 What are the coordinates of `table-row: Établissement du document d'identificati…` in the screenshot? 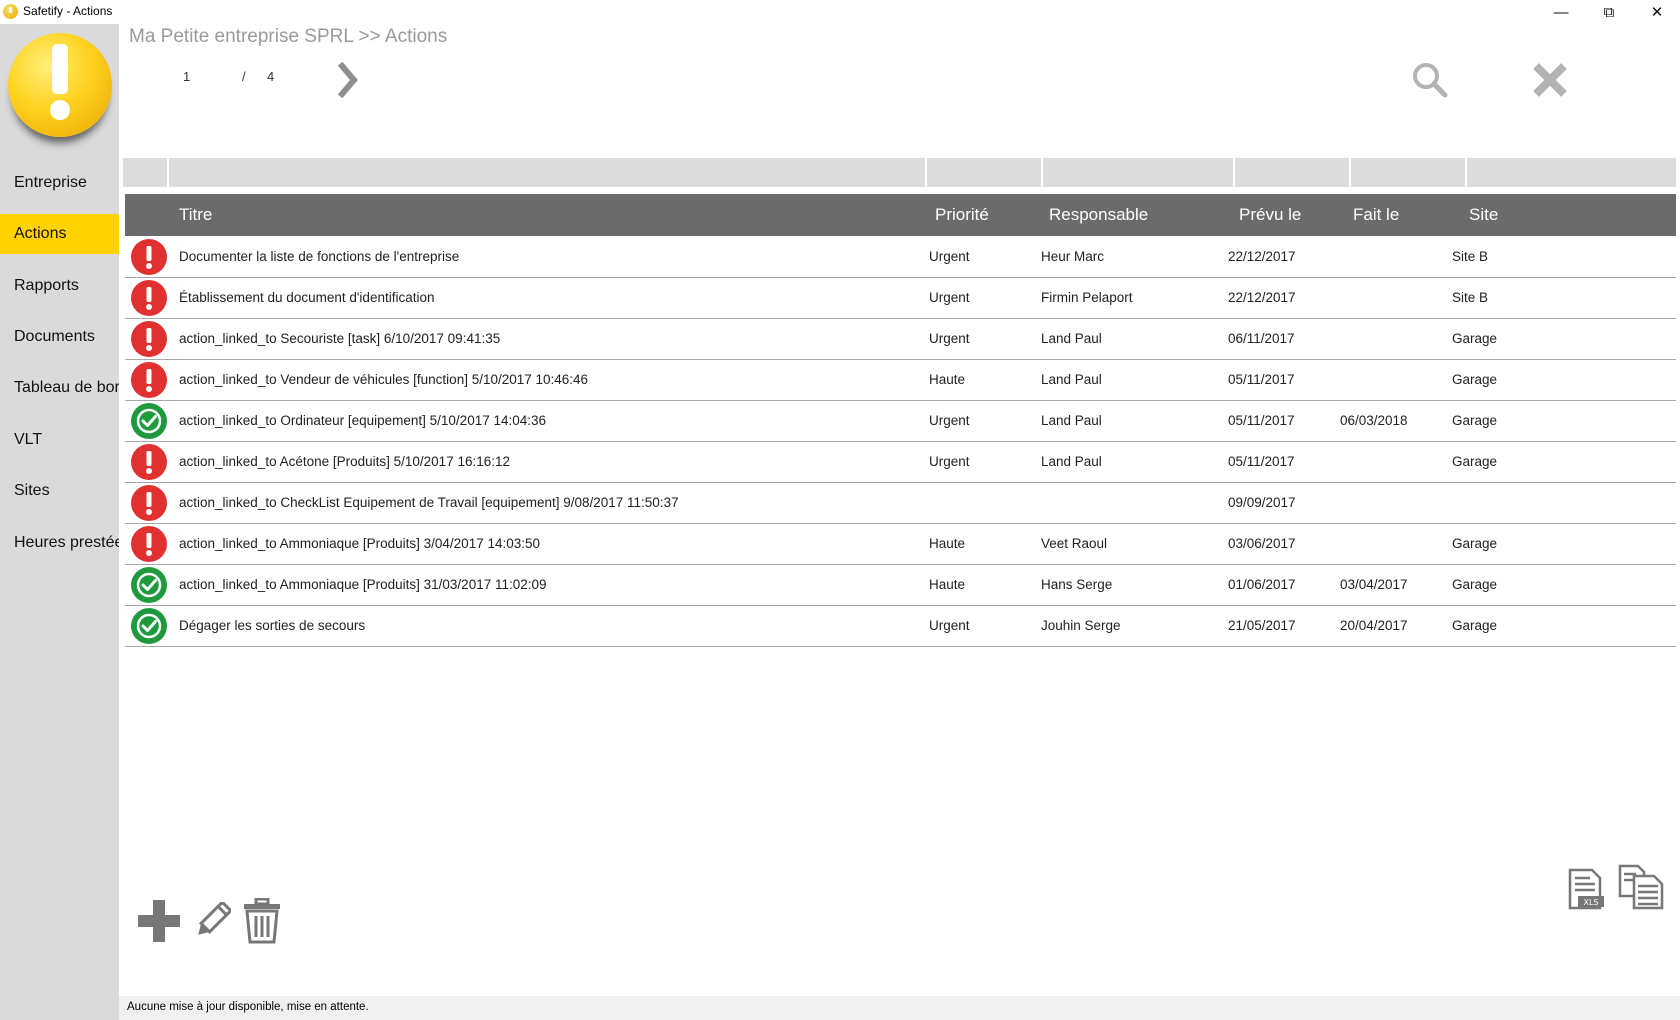 It's located at (900, 298).